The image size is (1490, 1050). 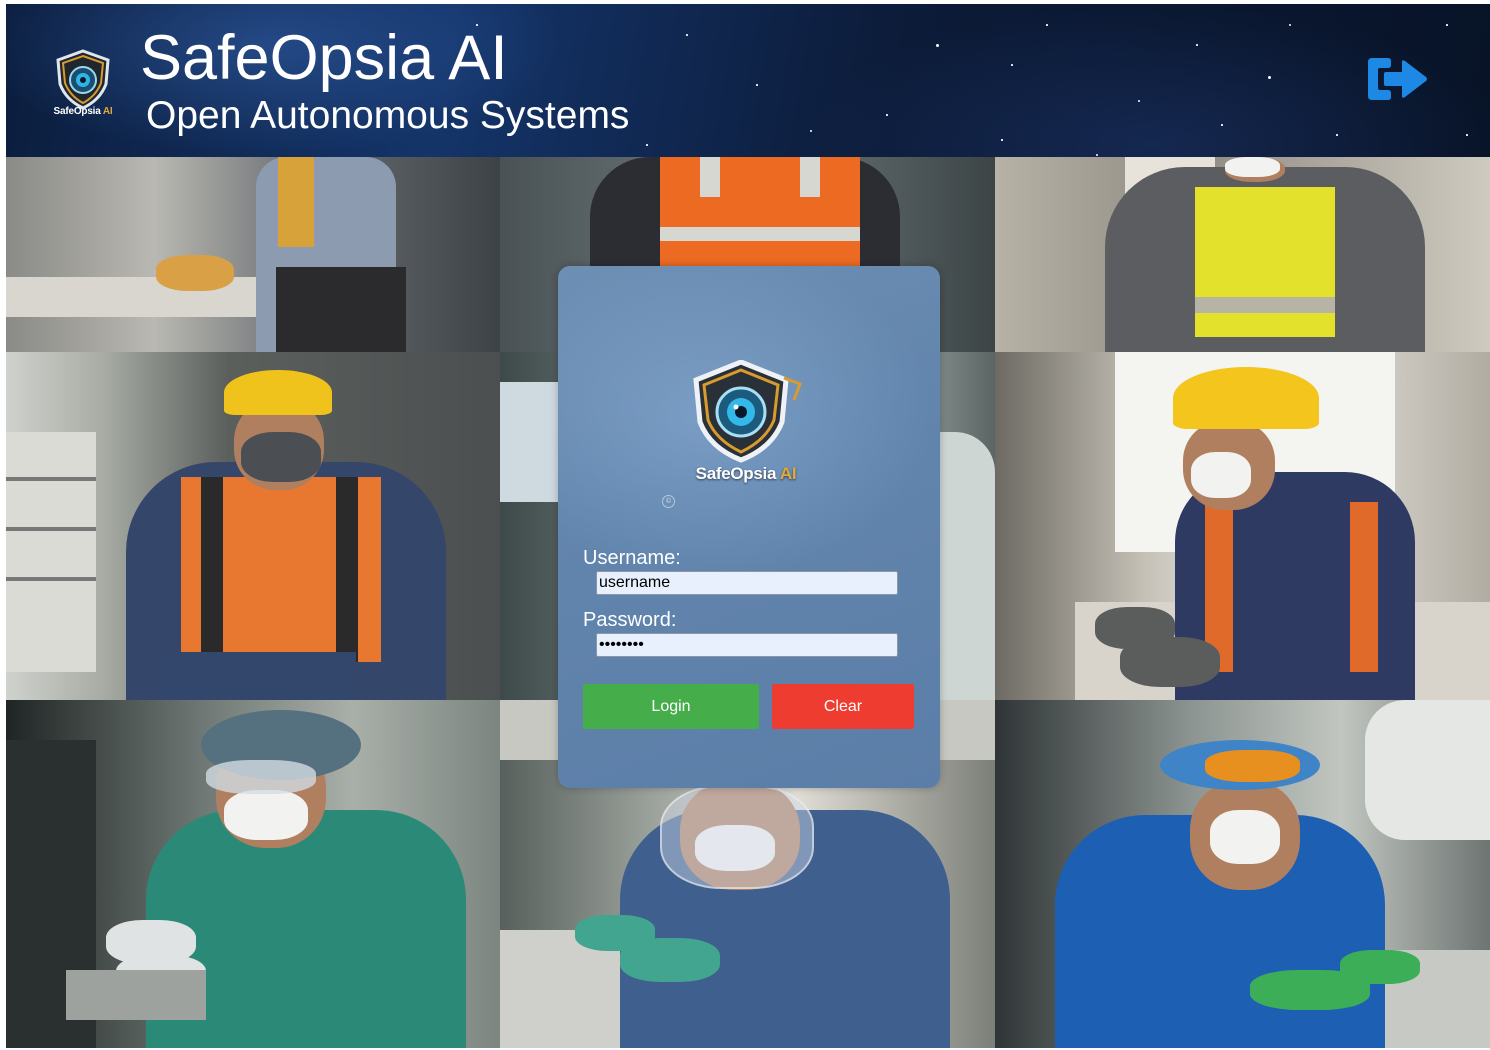 I want to click on logout-button, so click(x=1398, y=79).